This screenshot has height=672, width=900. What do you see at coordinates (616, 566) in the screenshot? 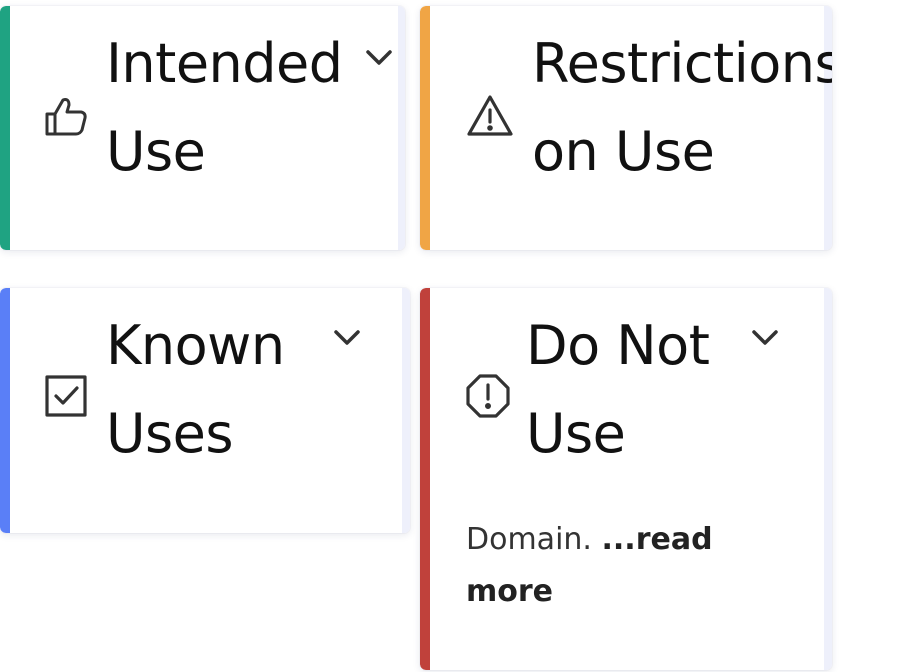
I see `card-description: Domain. ...read more` at bounding box center [616, 566].